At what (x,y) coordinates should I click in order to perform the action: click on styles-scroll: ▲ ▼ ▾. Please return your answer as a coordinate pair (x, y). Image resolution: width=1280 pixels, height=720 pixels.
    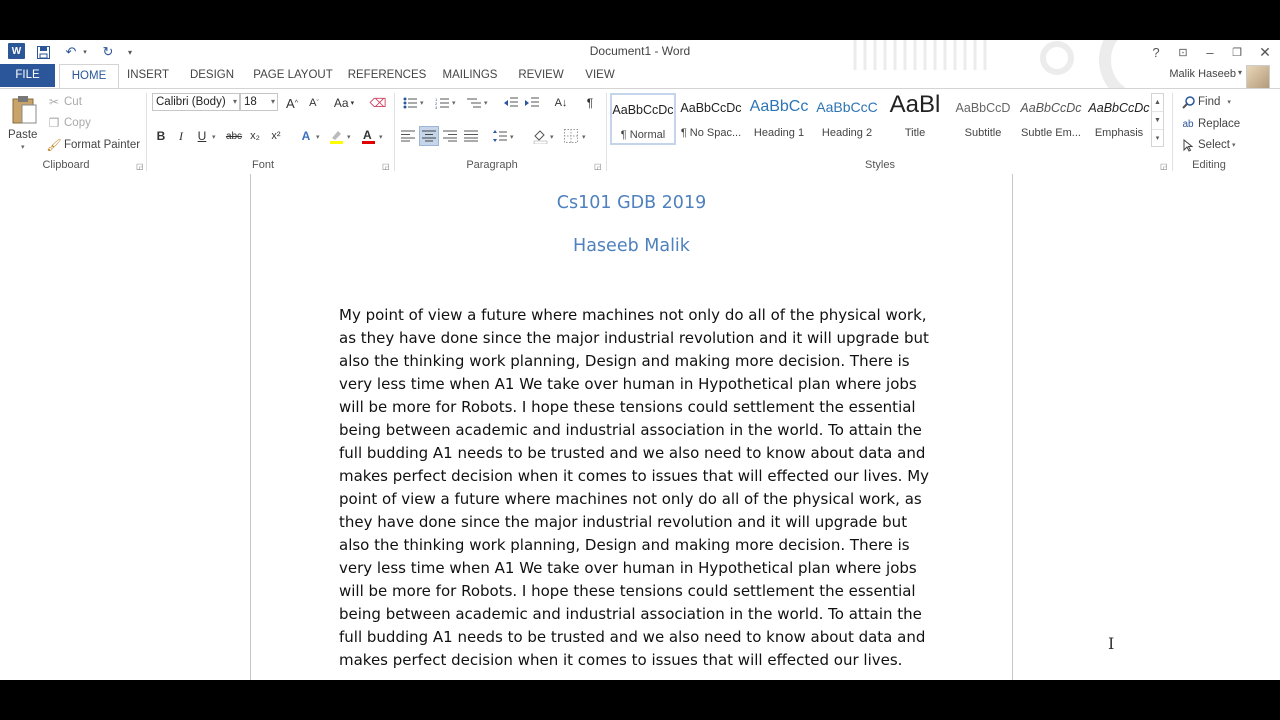
    Looking at the image, I should click on (1157, 120).